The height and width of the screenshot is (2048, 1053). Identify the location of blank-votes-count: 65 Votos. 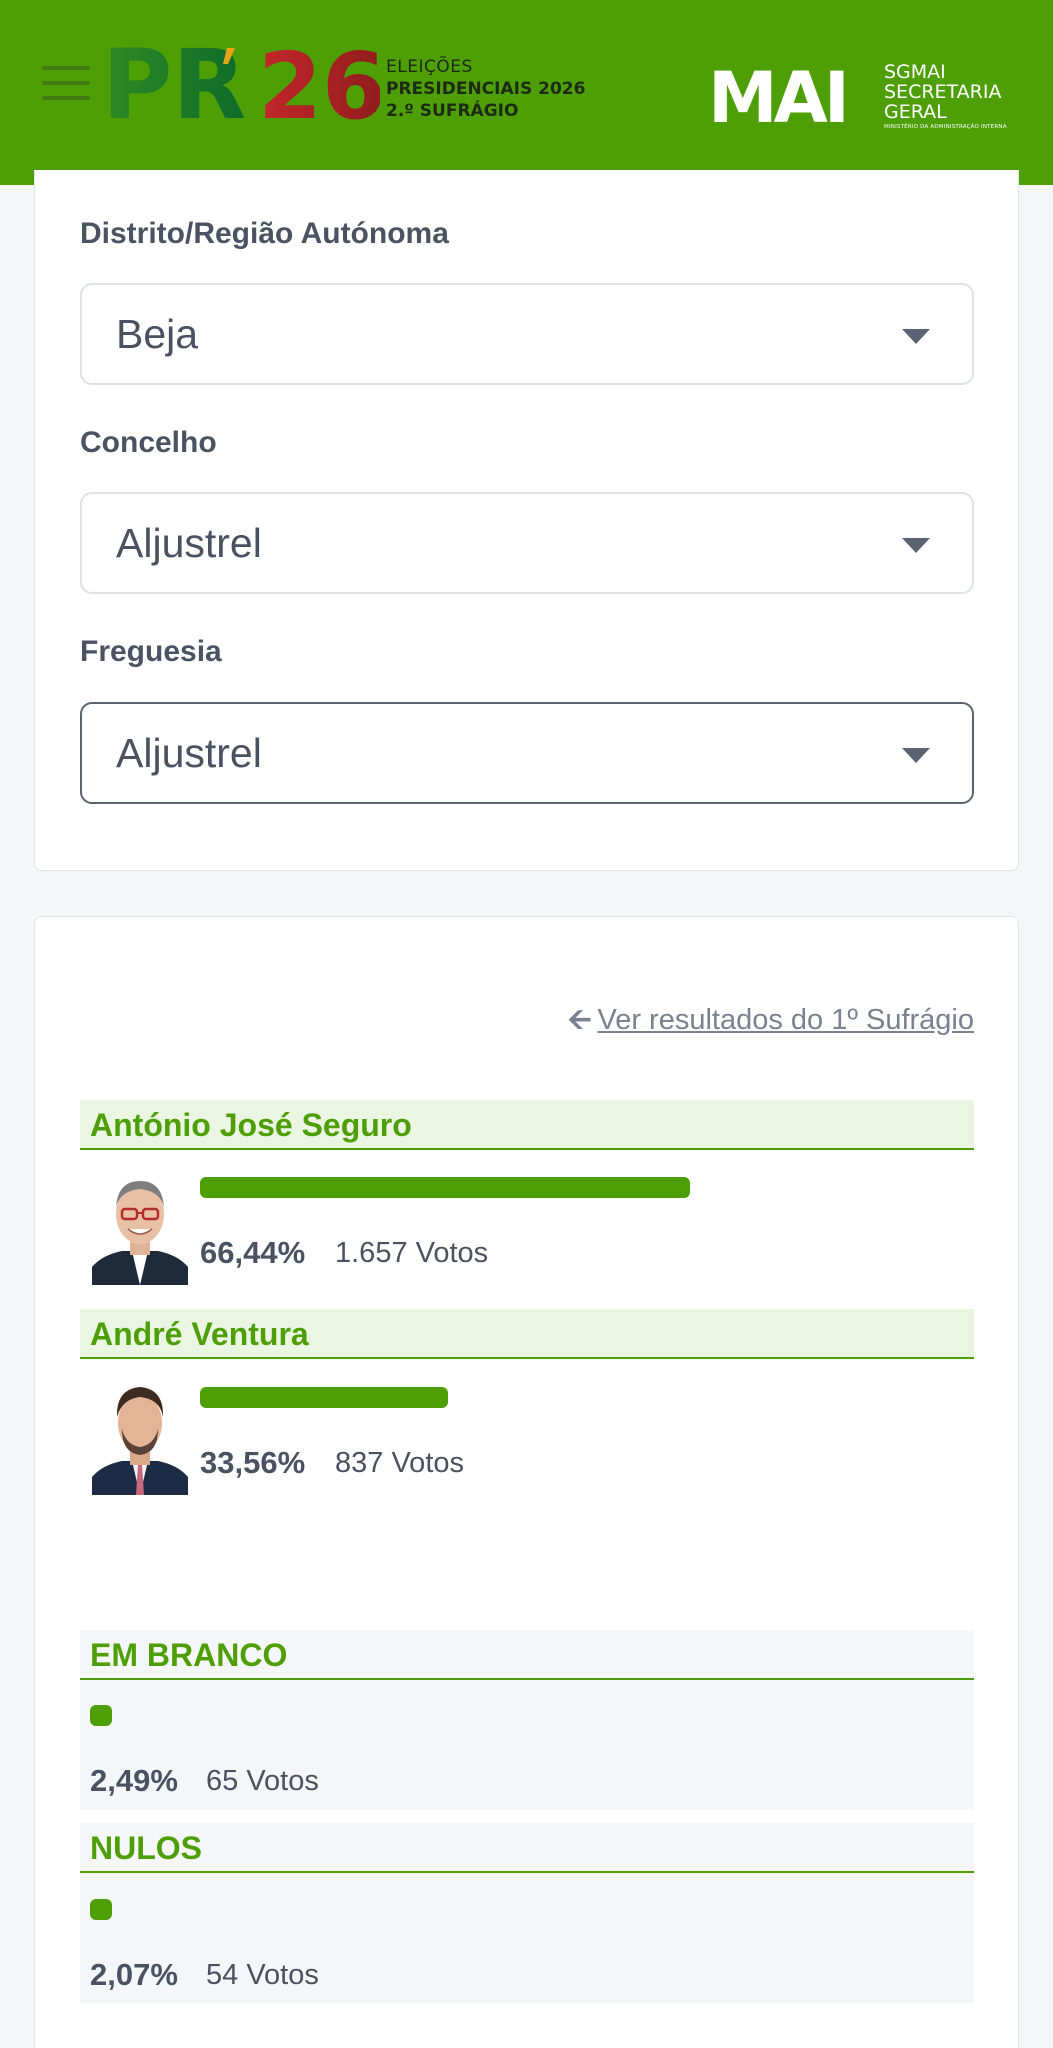
(262, 1781).